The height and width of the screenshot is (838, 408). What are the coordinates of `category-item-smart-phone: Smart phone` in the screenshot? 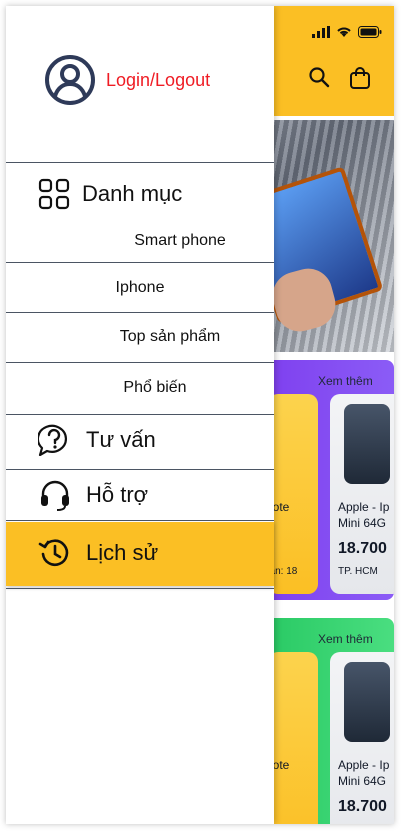 It's located at (140, 241).